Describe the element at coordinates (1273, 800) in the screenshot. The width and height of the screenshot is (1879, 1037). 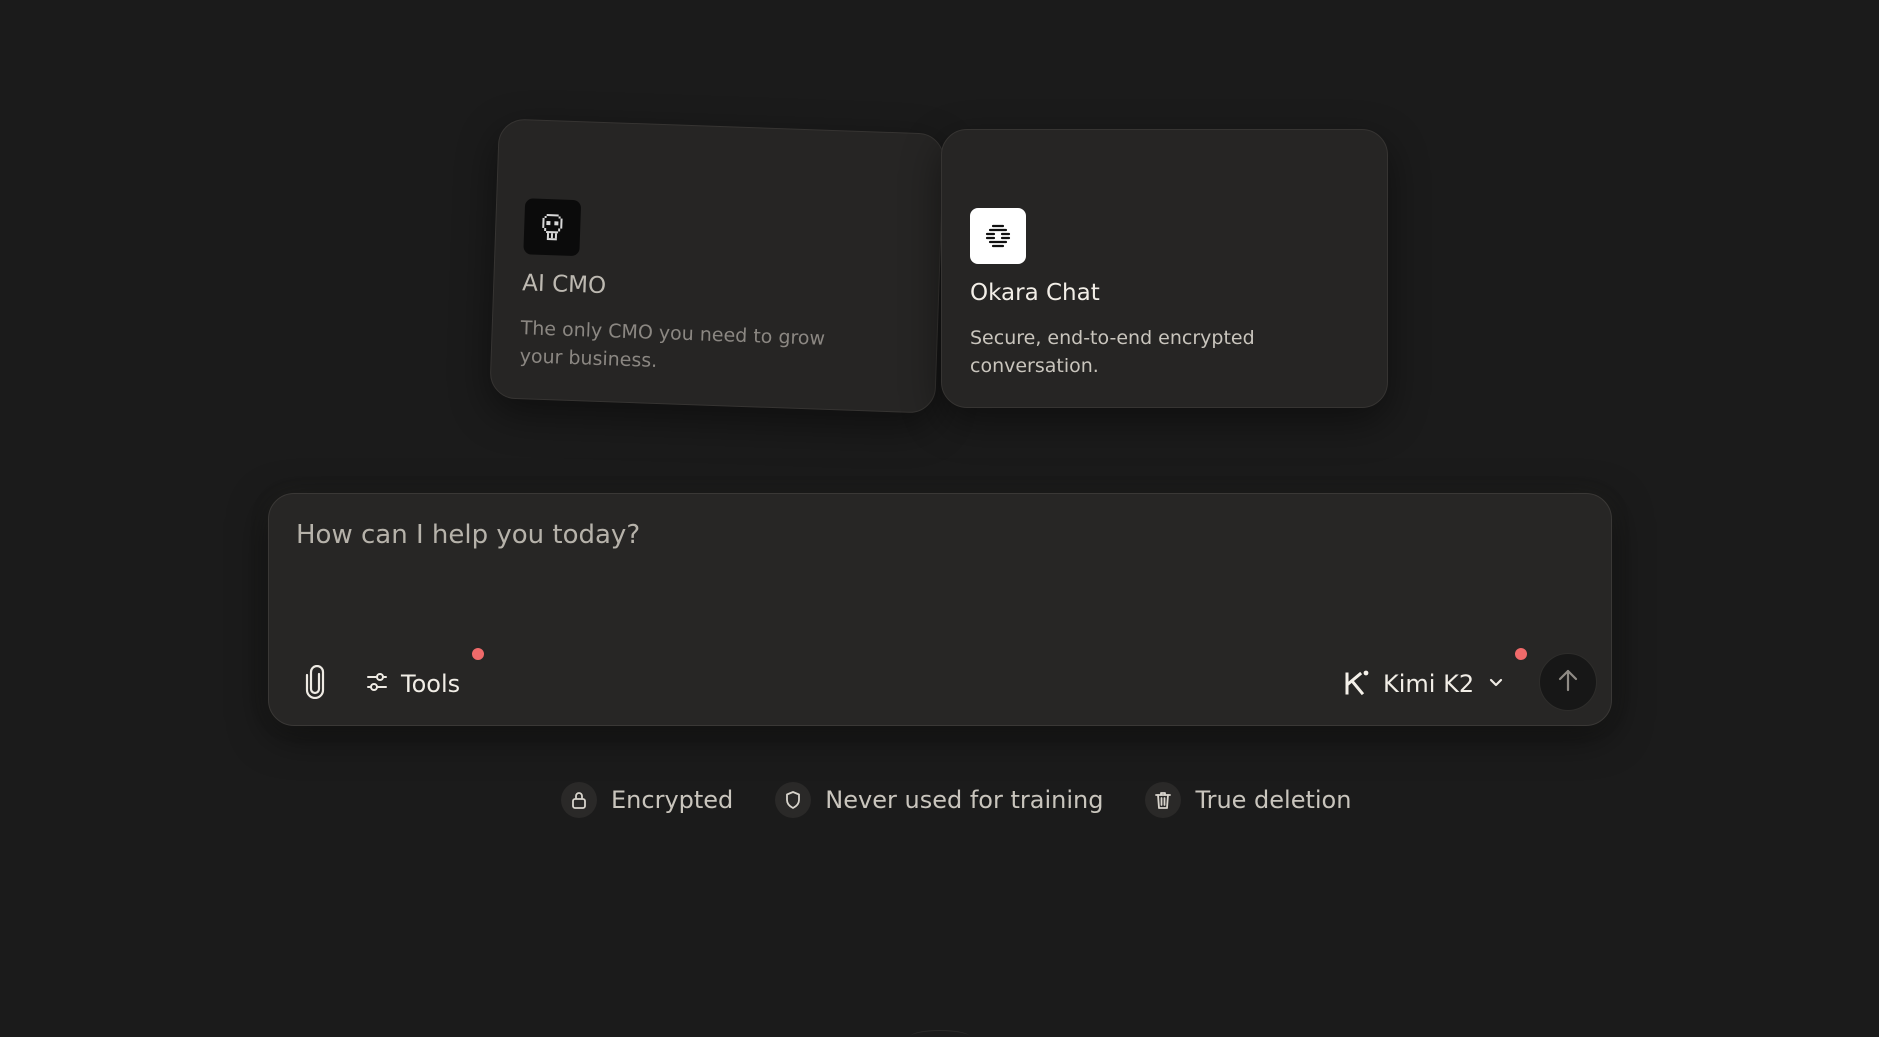
I see `badge-label: True deletion` at that location.